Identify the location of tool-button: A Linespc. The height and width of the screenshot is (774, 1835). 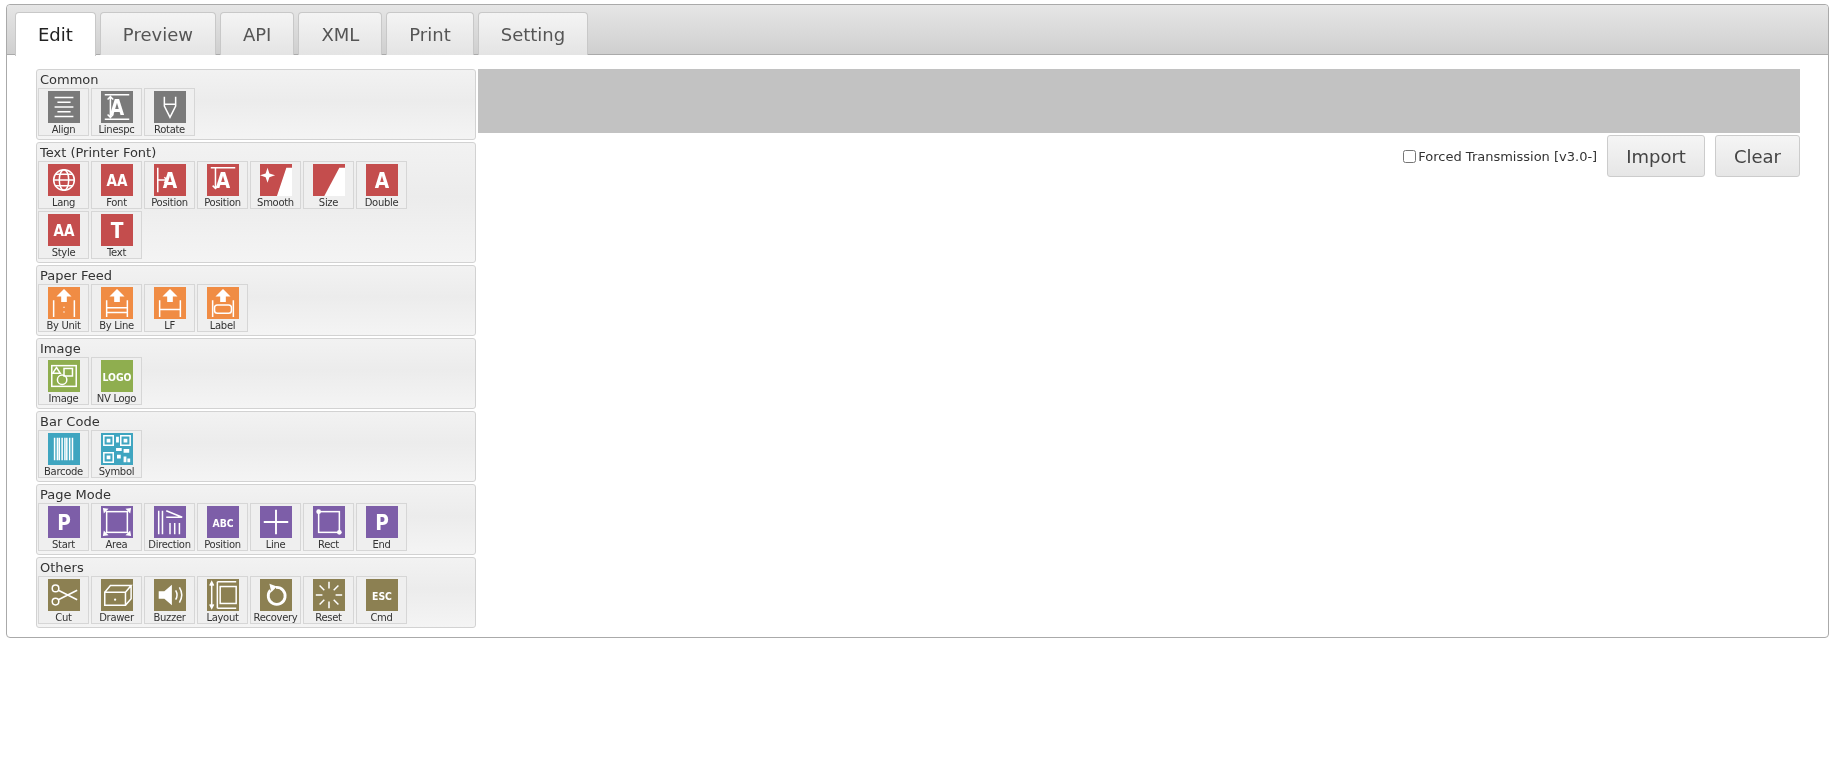
(116, 112).